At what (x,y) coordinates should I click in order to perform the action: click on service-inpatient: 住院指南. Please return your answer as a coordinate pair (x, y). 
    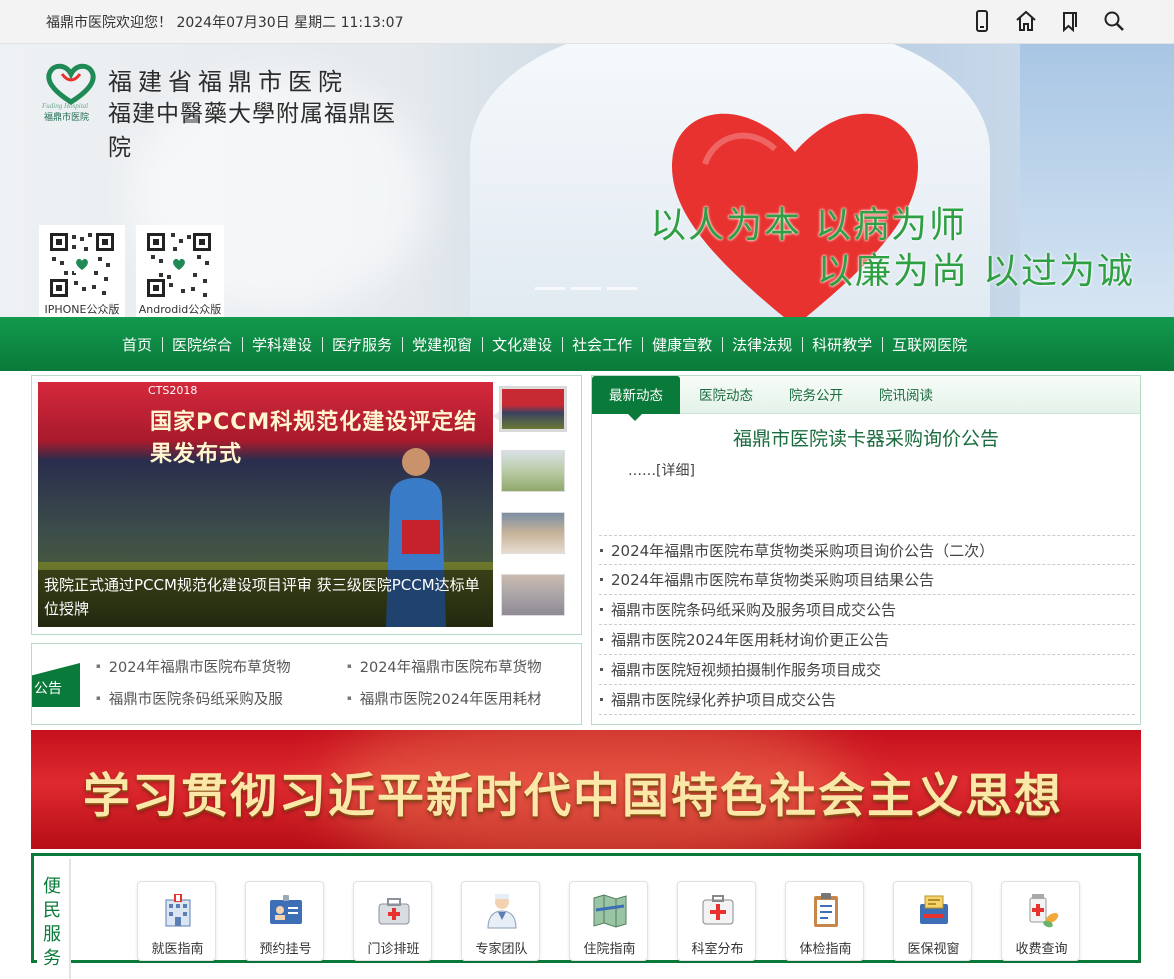
    Looking at the image, I should click on (608, 921).